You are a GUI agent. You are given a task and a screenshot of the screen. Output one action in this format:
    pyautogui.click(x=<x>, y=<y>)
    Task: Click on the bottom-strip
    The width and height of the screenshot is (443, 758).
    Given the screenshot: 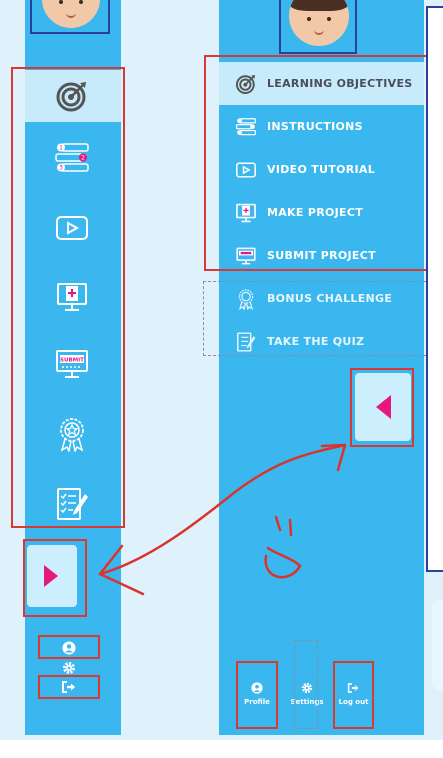 What is the action you would take?
    pyautogui.click(x=221, y=749)
    